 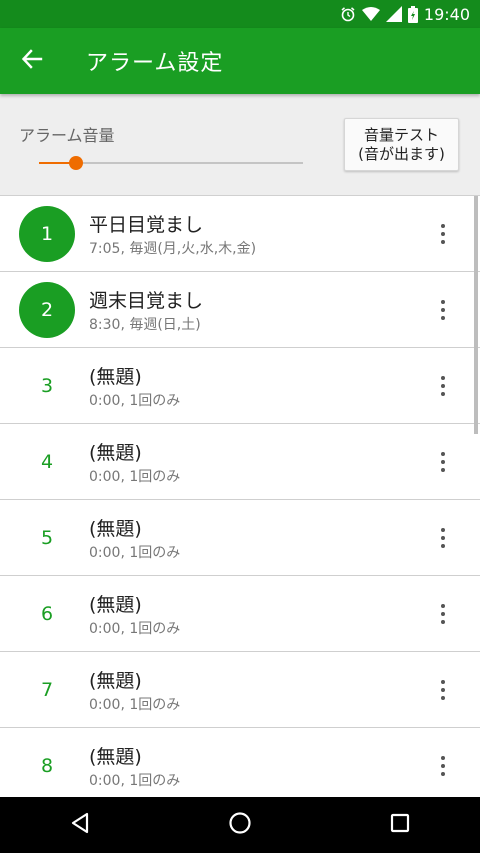 What do you see at coordinates (240, 234) in the screenshot?
I see `alarm-row: 1 平日目覚まし 7:05, 毎週(月,火,水,木,金)` at bounding box center [240, 234].